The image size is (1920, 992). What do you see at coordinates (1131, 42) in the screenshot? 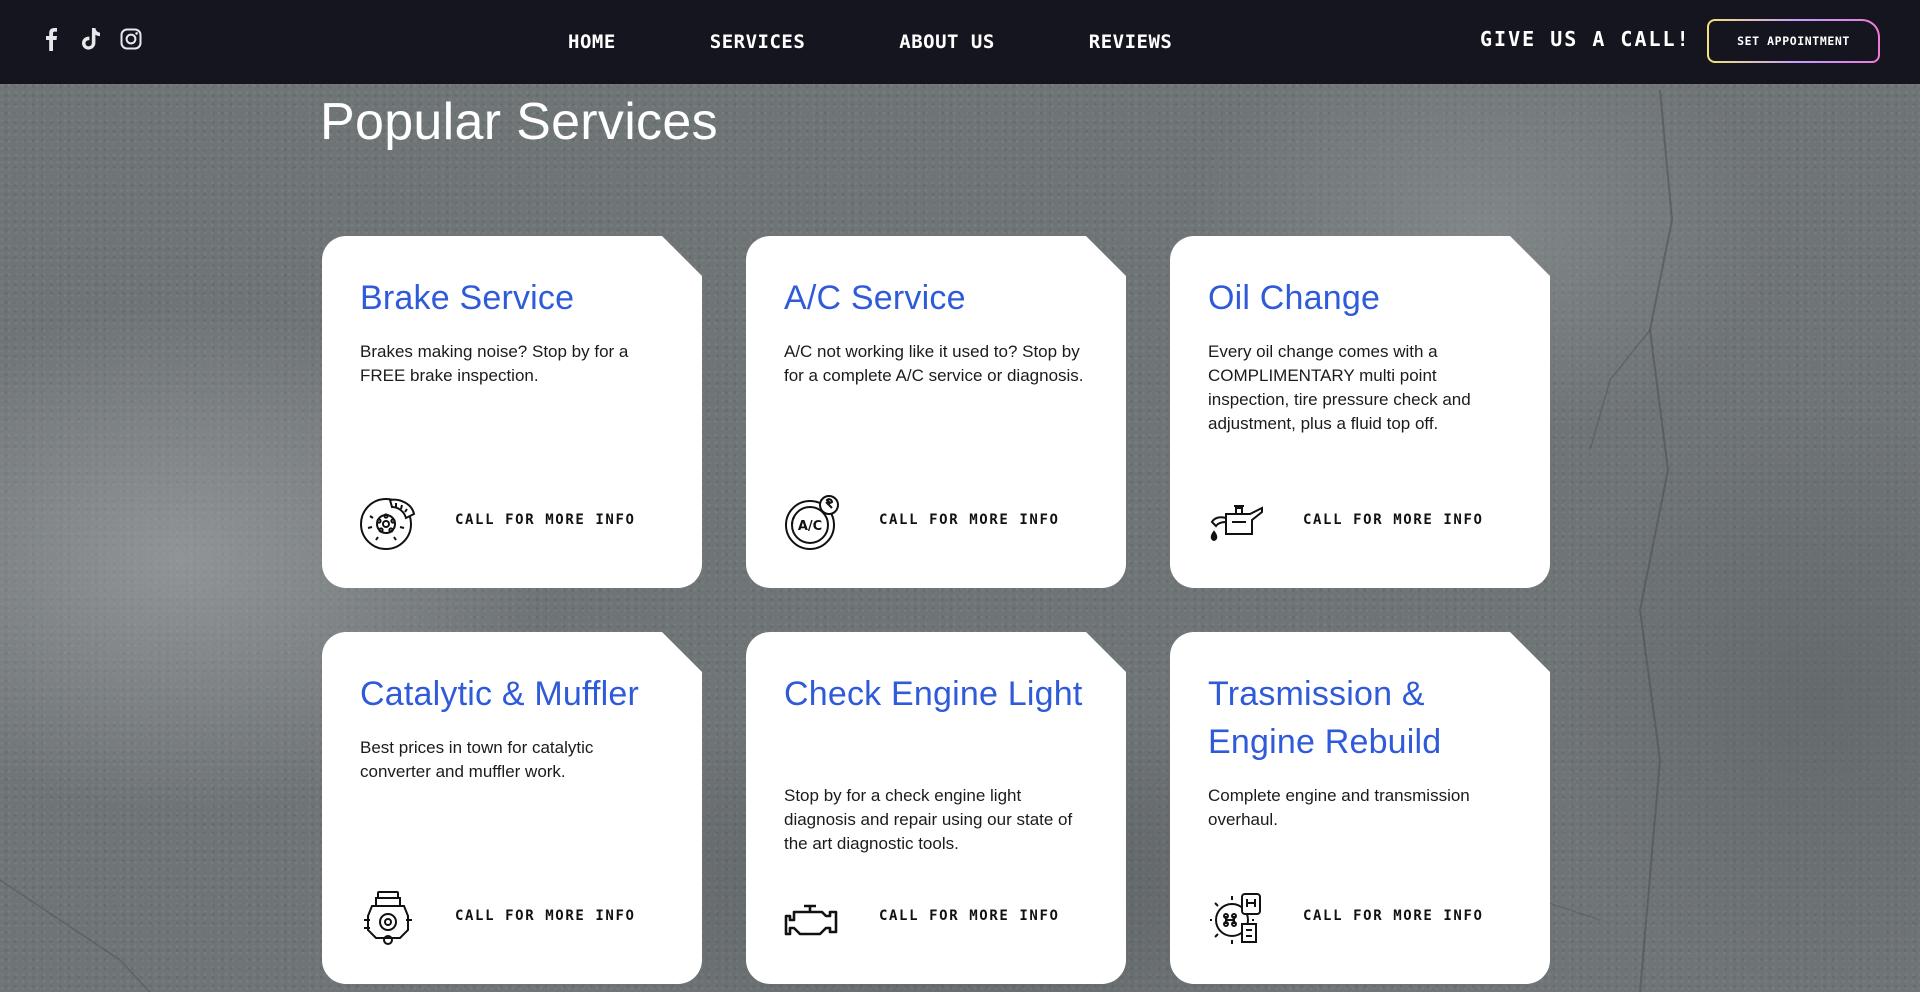
I see `nav-reviews: REVIEWS` at bounding box center [1131, 42].